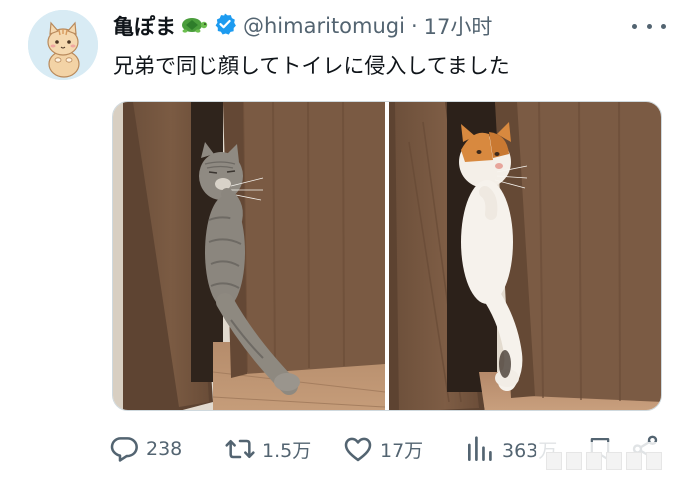 The height and width of the screenshot is (481, 690). Describe the element at coordinates (145, 449) in the screenshot. I see `reply-button: 238` at that location.